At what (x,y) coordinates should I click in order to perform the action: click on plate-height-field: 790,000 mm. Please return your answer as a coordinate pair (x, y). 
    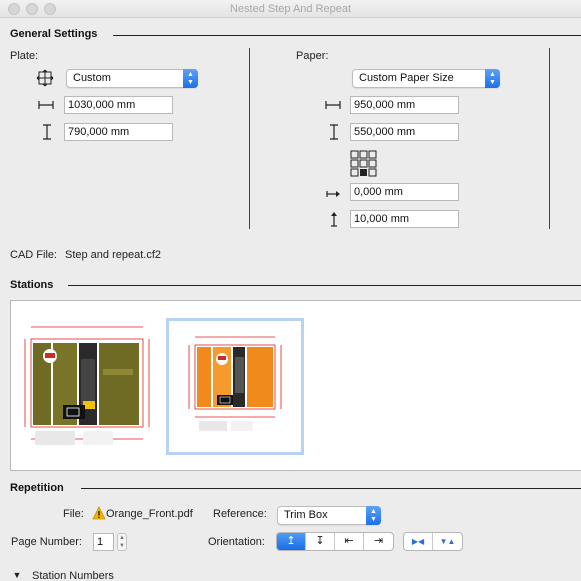
    Looking at the image, I should click on (118, 132).